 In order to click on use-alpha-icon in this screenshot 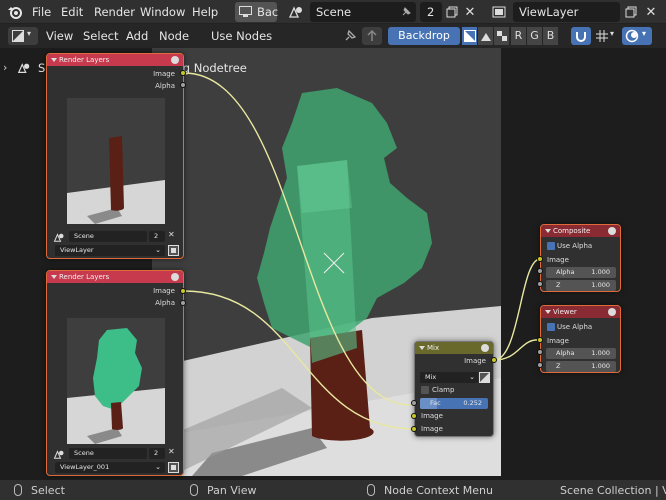, I will do `click(484, 377)`.